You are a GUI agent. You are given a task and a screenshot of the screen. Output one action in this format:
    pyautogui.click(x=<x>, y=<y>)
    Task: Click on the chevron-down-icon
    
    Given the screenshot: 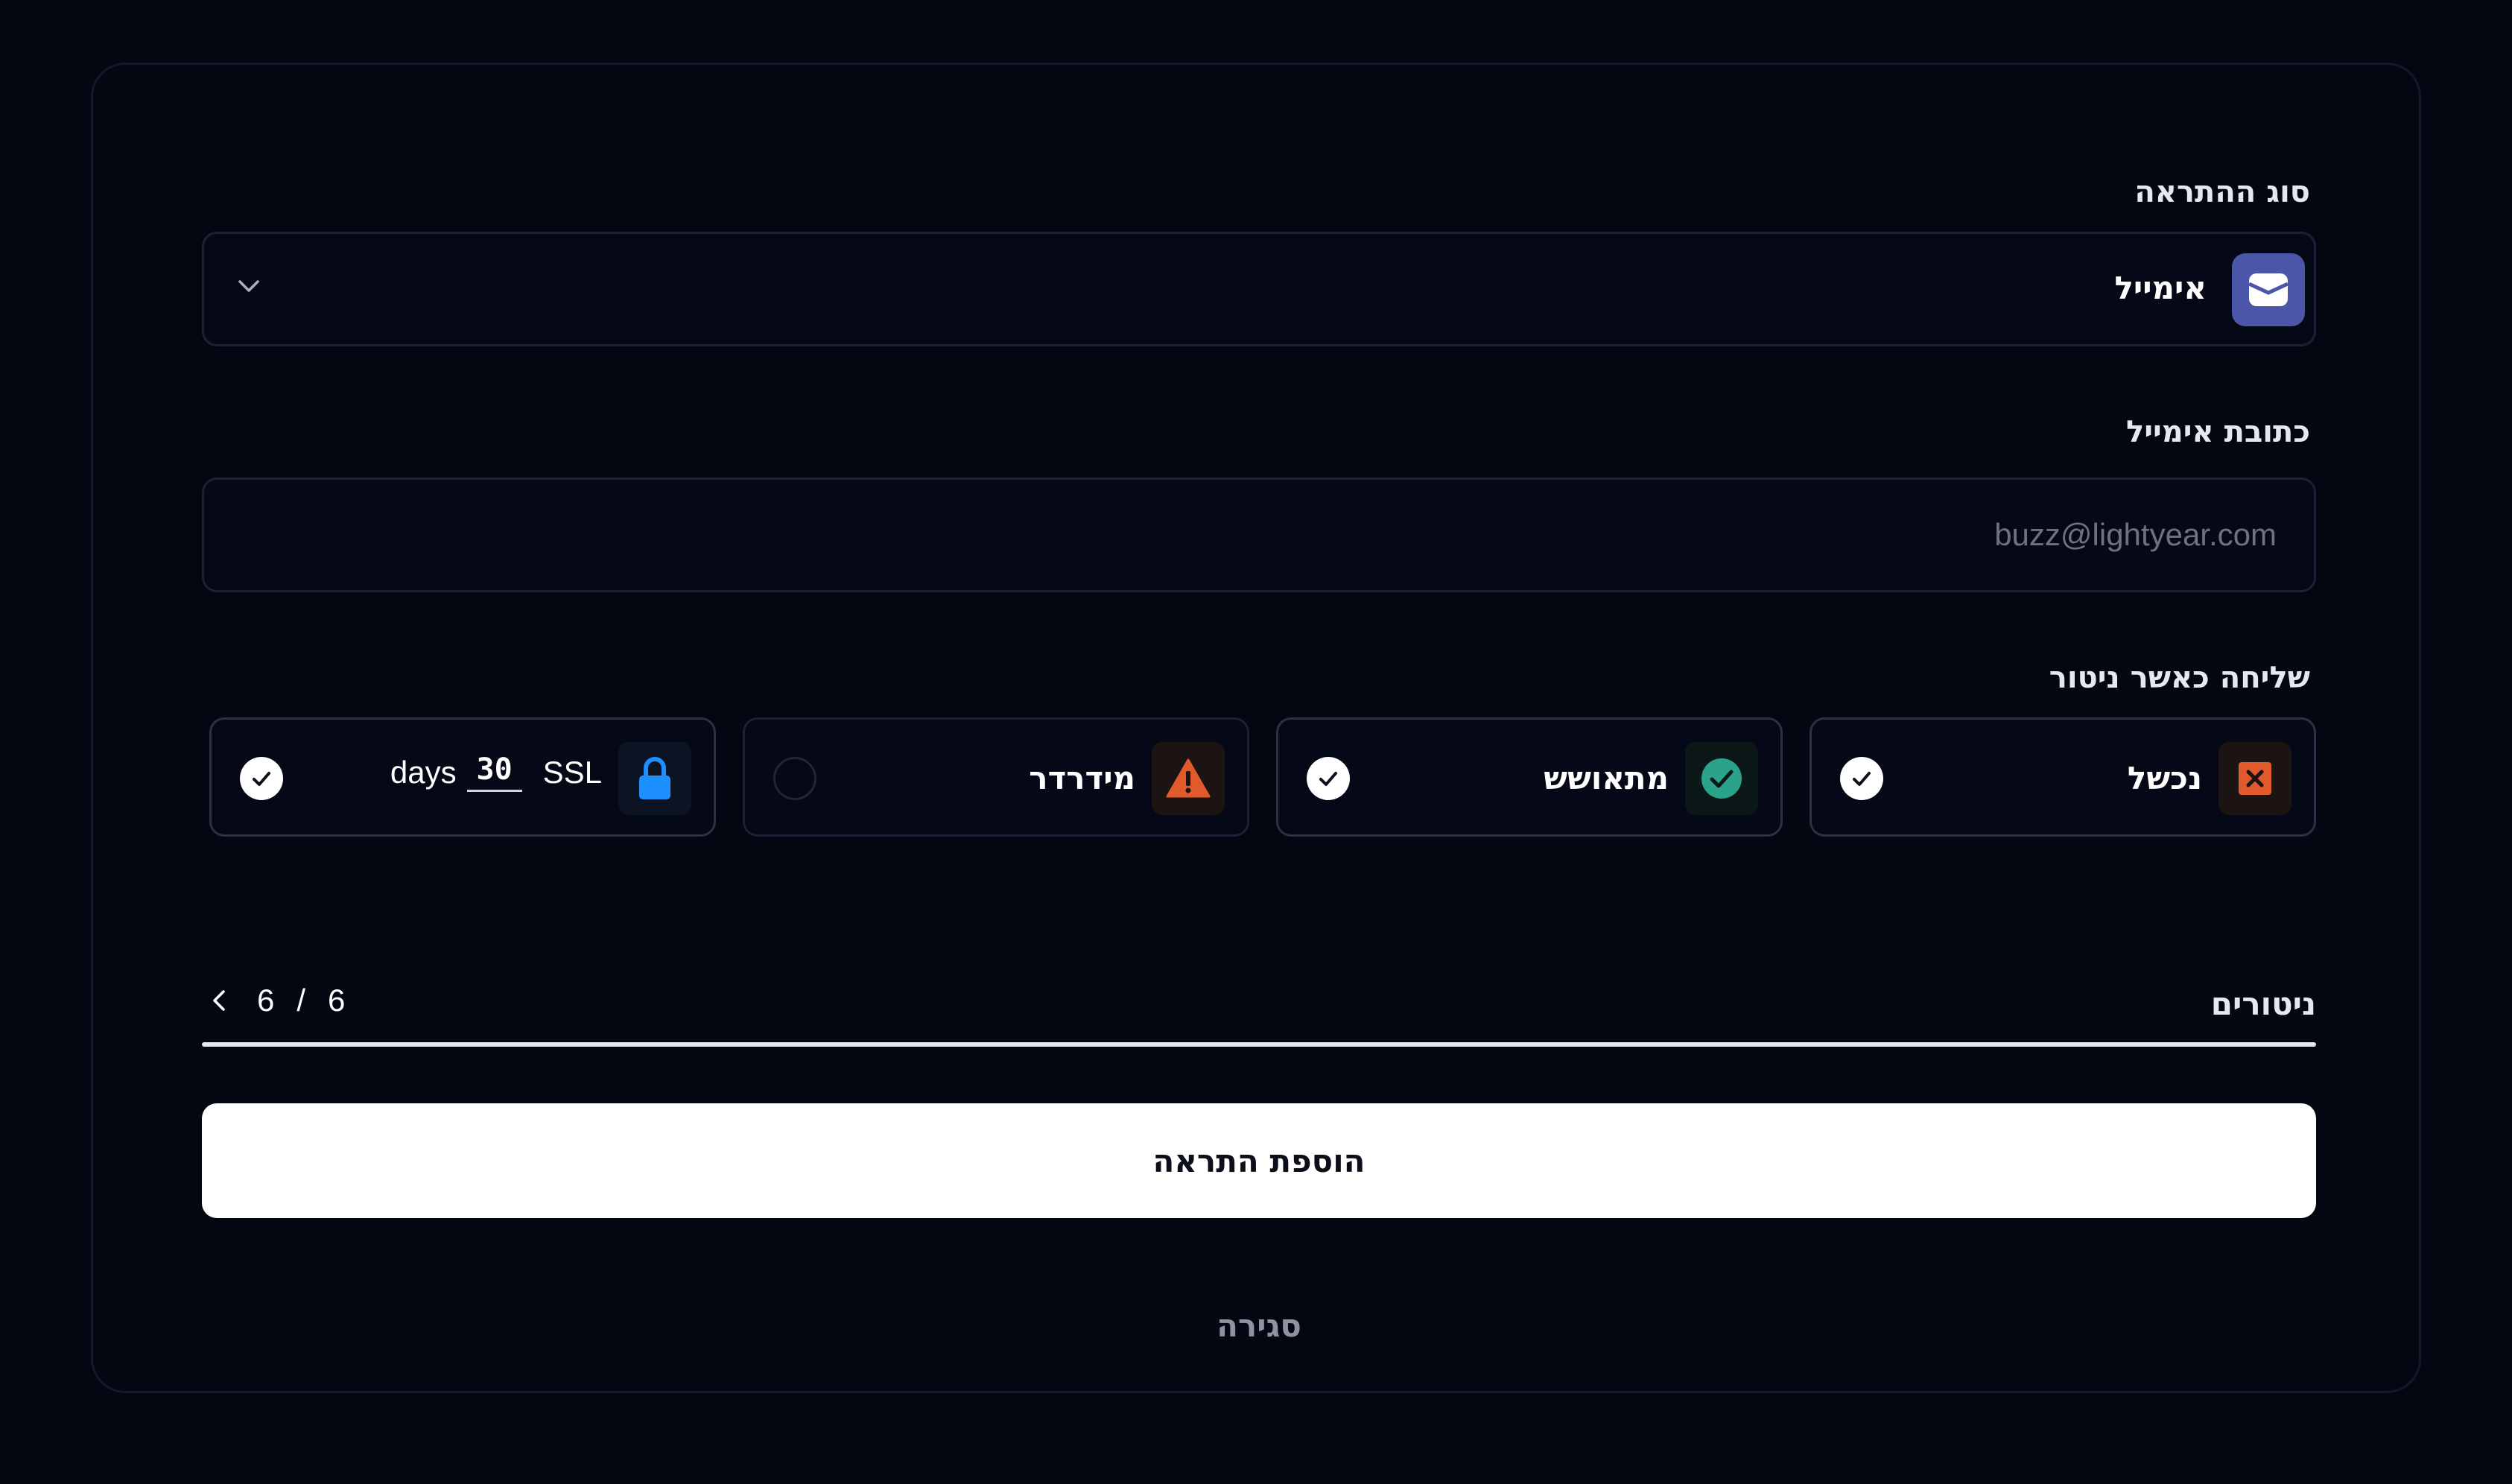 What is the action you would take?
    pyautogui.click(x=249, y=286)
    